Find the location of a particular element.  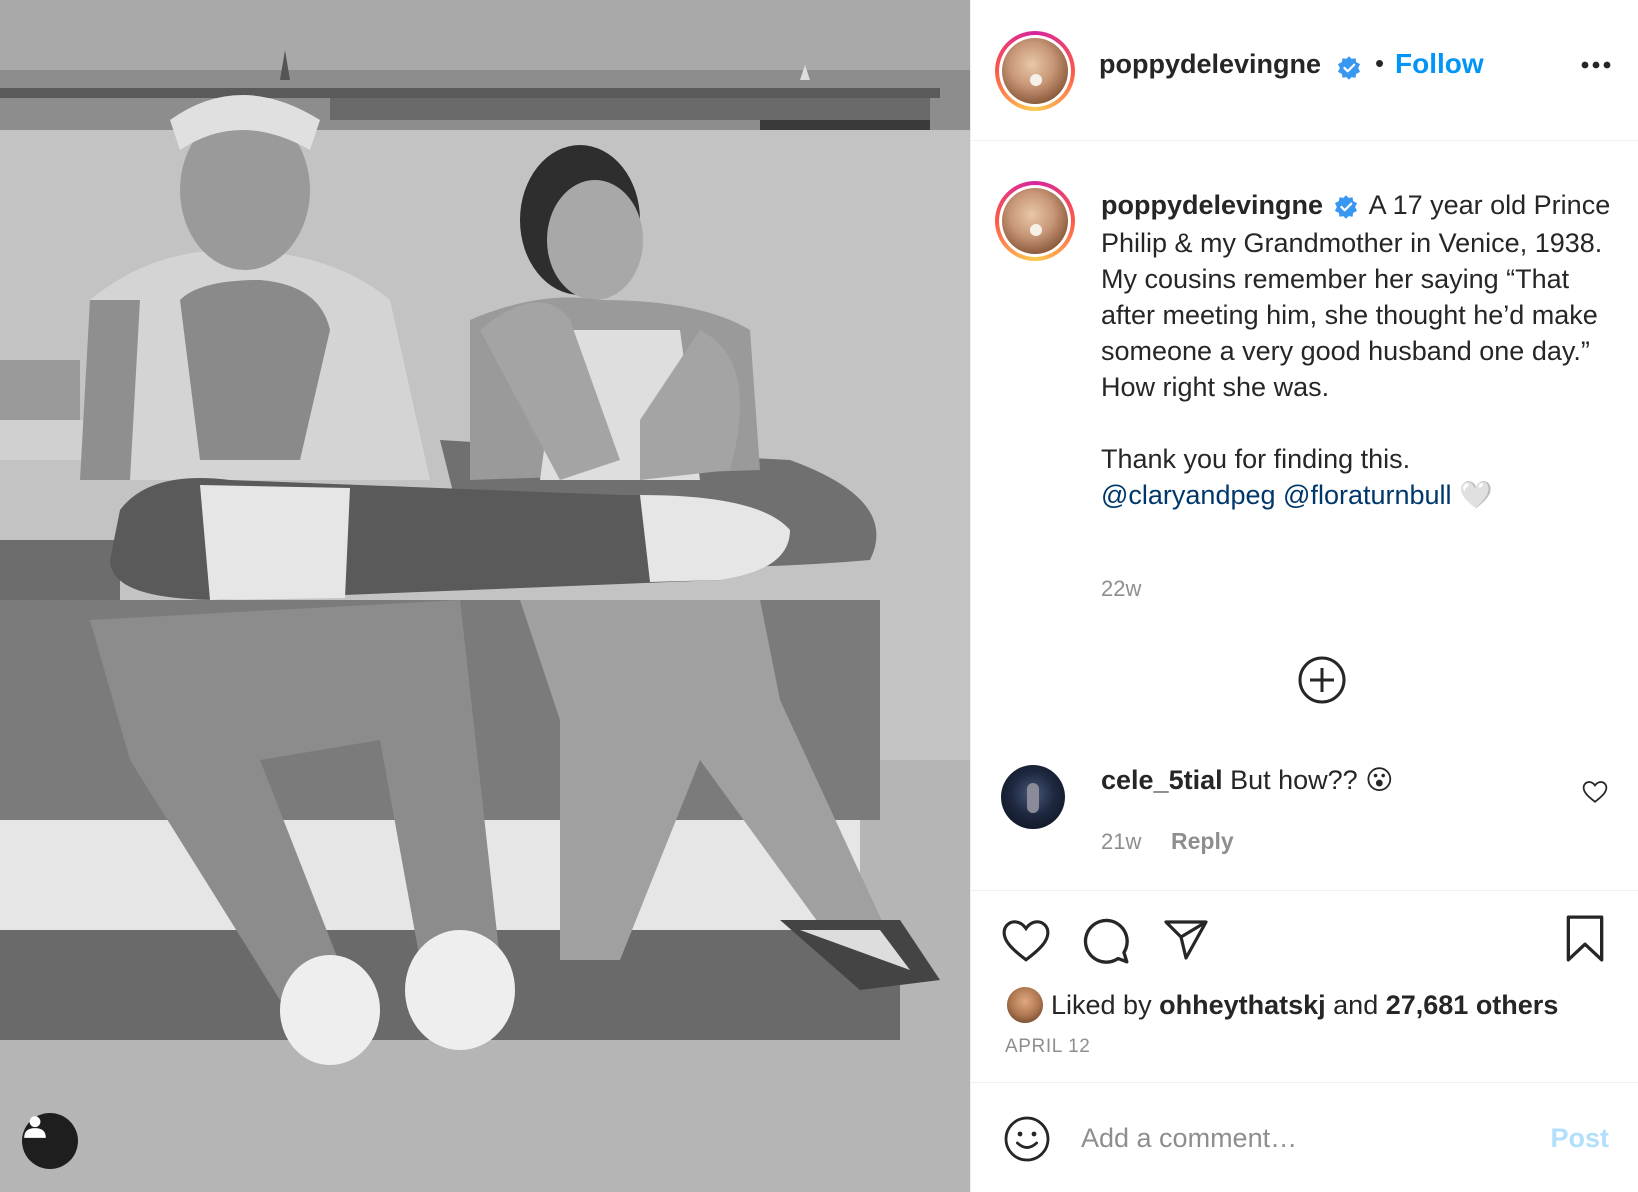

likes-prefix: Liked by is located at coordinates (1101, 1004).